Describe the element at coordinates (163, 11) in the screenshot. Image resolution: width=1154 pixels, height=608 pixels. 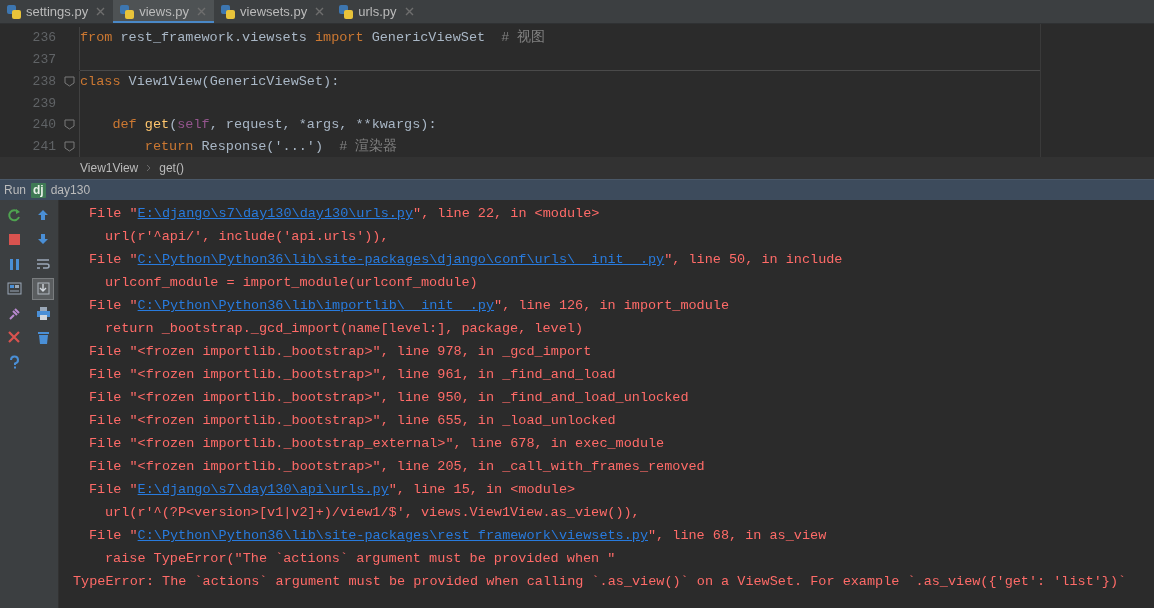
I see `file-tab: views.py` at that location.